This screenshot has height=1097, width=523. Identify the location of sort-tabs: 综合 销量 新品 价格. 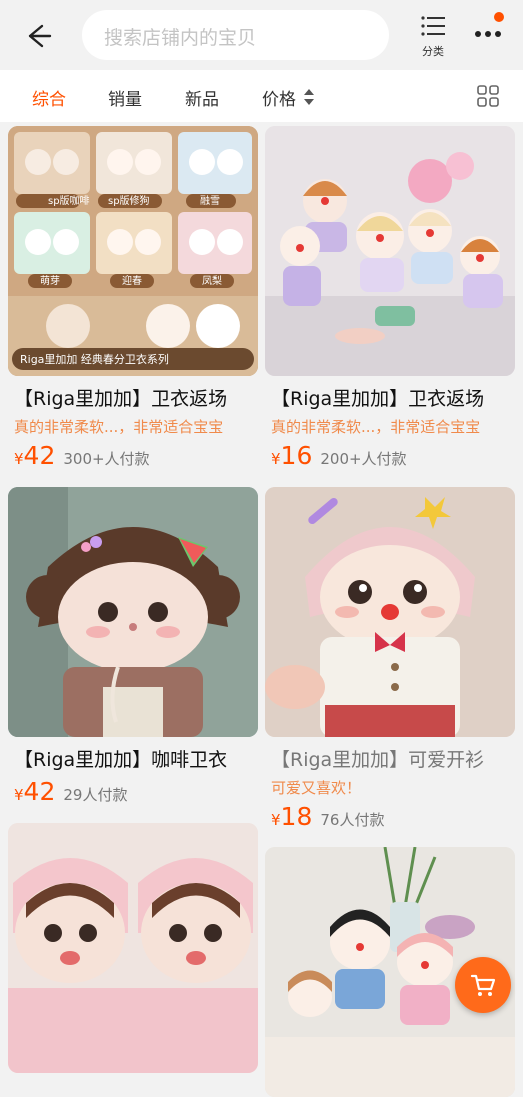
(261, 96).